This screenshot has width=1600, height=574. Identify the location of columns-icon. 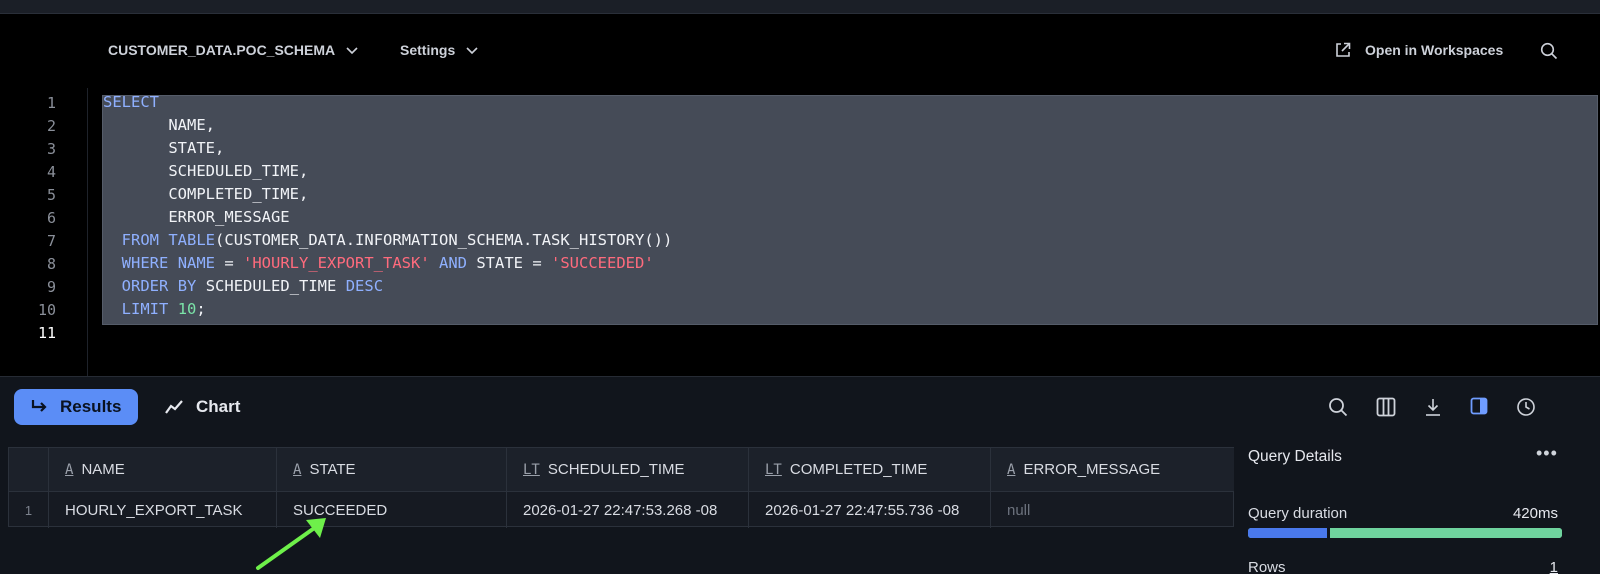
(1386, 407).